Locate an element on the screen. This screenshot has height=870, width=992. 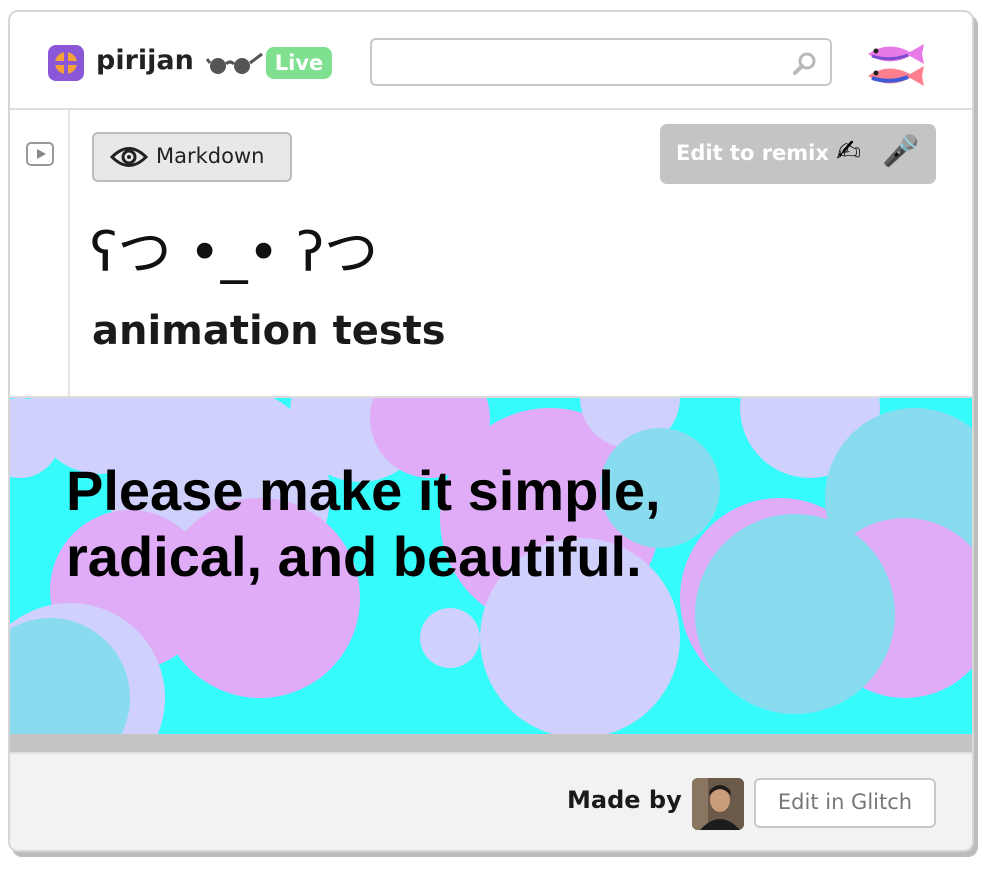
project-name: pirijan is located at coordinates (145, 60).